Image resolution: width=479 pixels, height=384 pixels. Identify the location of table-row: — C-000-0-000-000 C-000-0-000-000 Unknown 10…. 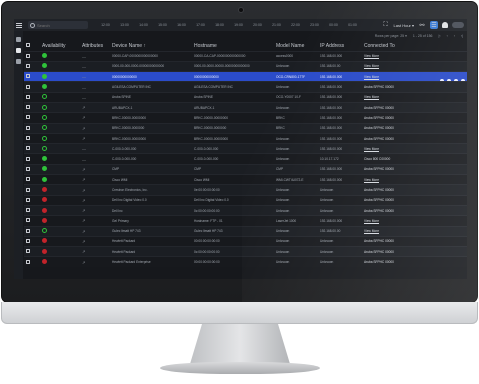
(245, 159).